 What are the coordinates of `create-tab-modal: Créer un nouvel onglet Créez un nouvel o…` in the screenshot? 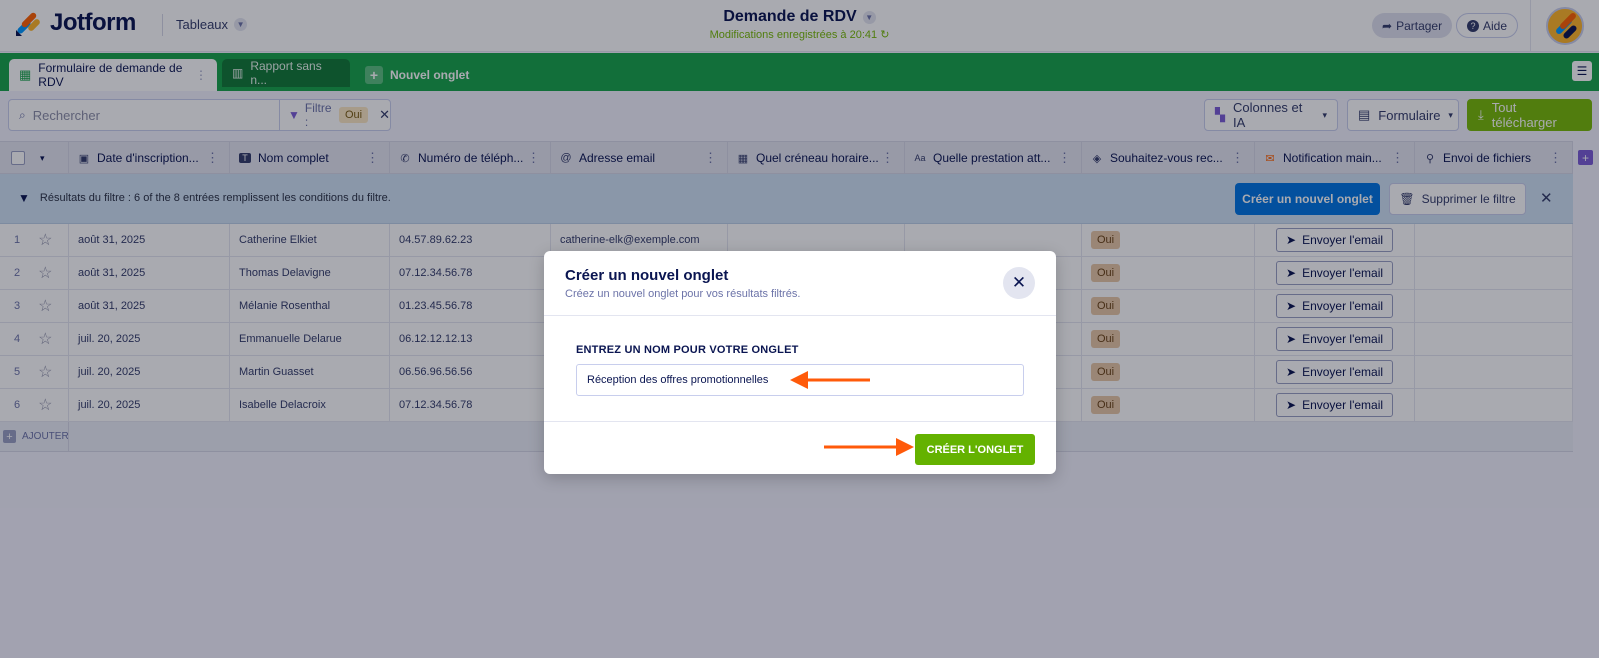 It's located at (800, 362).